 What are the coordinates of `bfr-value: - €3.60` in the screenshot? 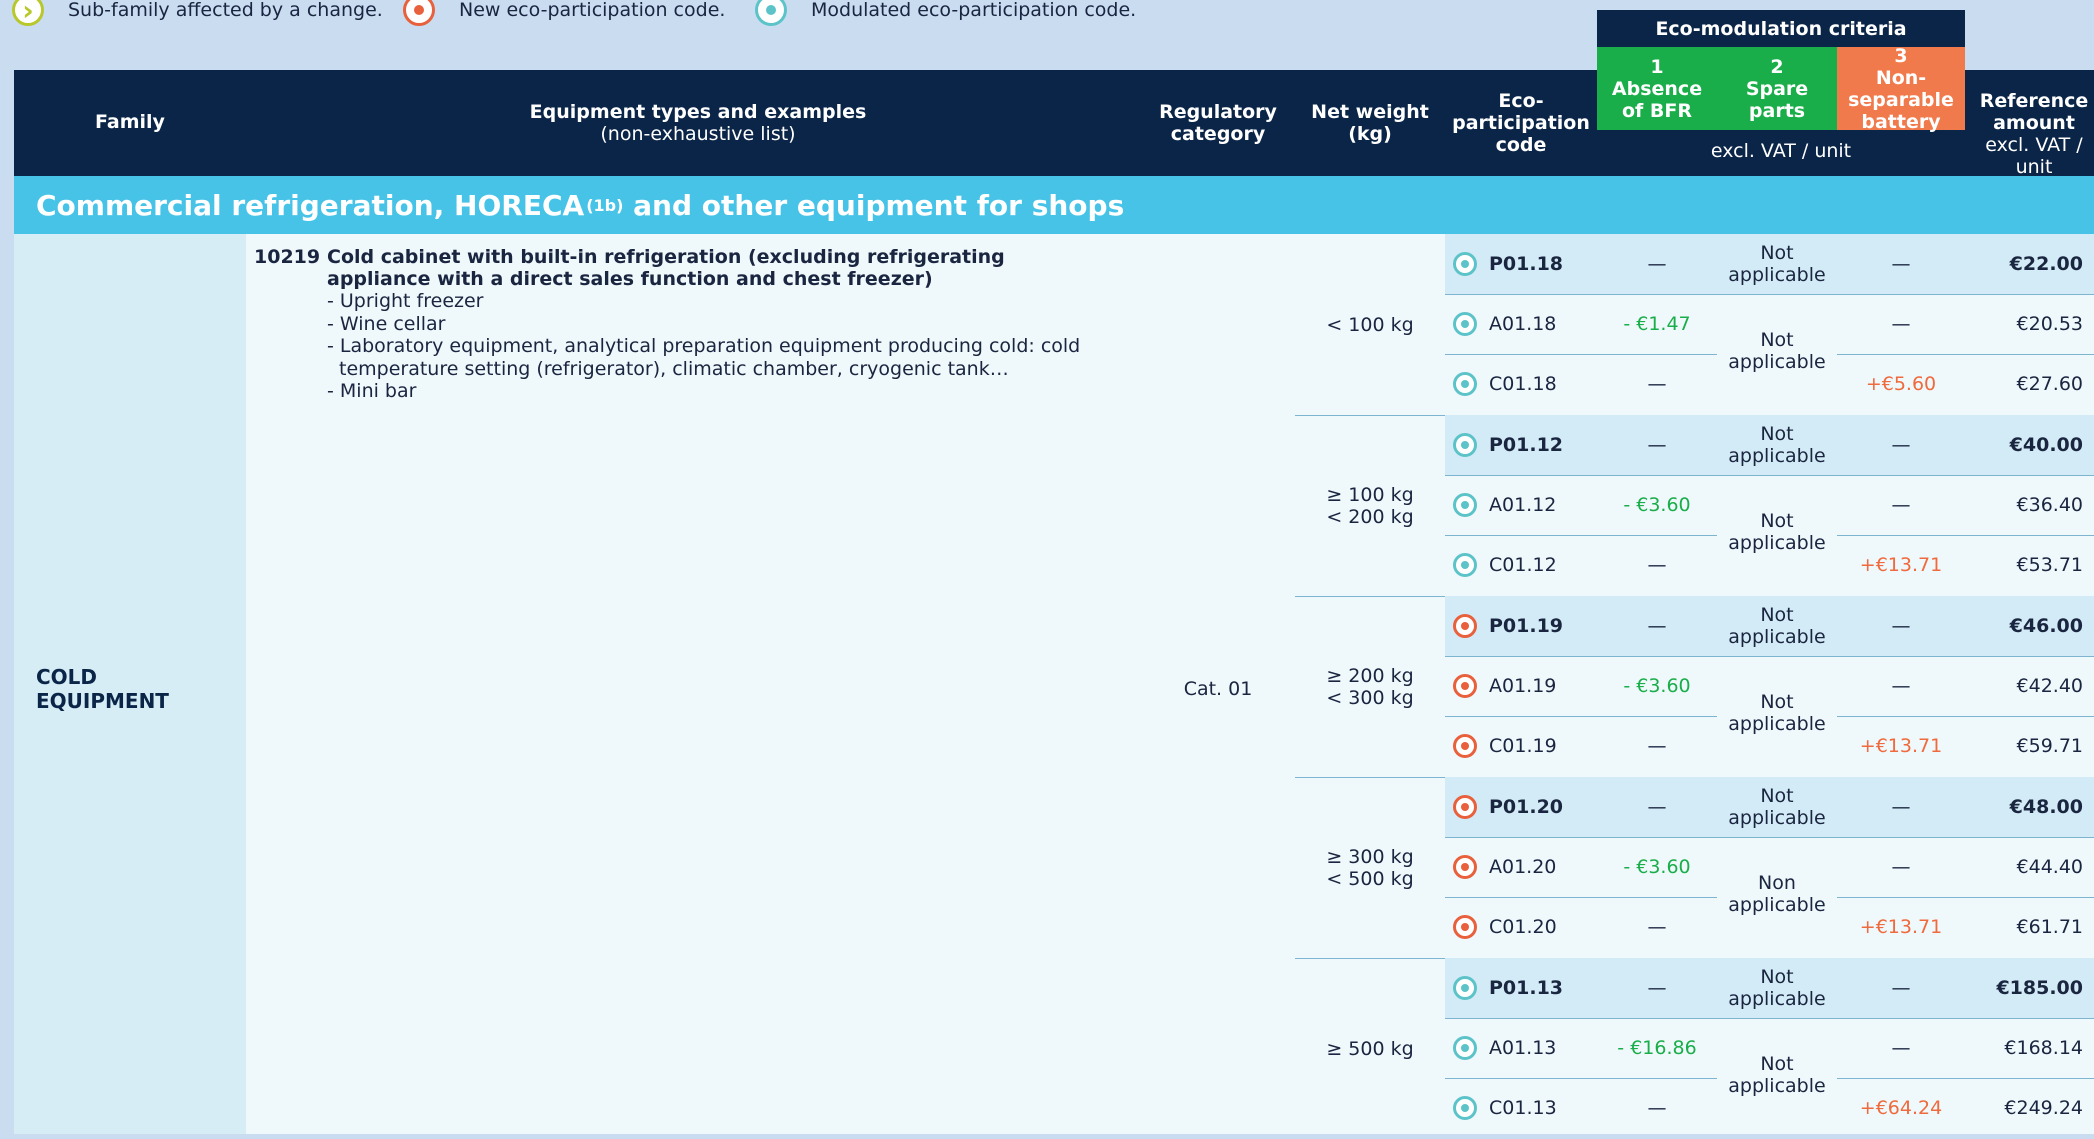 It's located at (1657, 505).